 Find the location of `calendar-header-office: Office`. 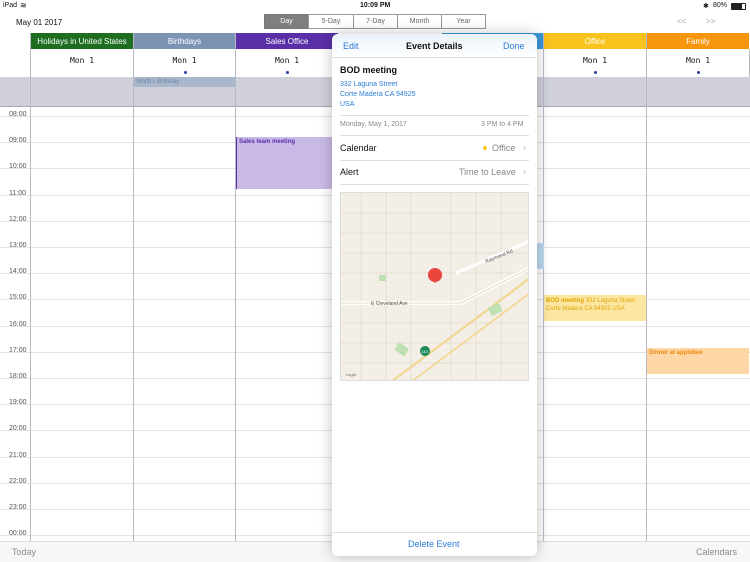

calendar-header-office: Office is located at coordinates (595, 41).